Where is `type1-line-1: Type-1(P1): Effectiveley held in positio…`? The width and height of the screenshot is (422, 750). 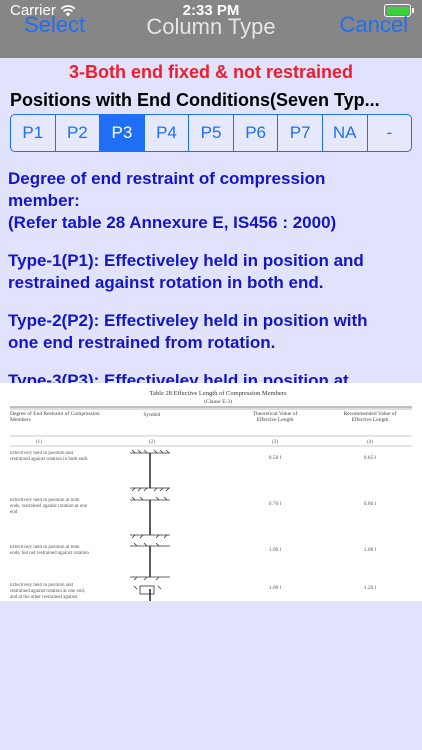
type1-line-1: Type-1(P1): Effectiveley held in positio… is located at coordinates (186, 260).